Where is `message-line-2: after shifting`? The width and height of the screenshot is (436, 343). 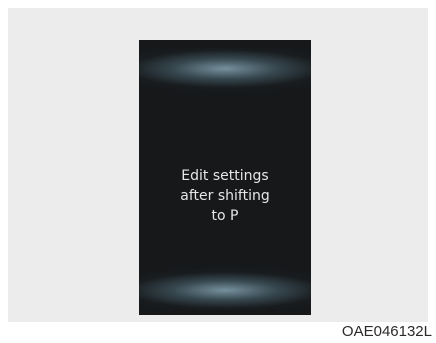
message-line-2: after shifting is located at coordinates (225, 196).